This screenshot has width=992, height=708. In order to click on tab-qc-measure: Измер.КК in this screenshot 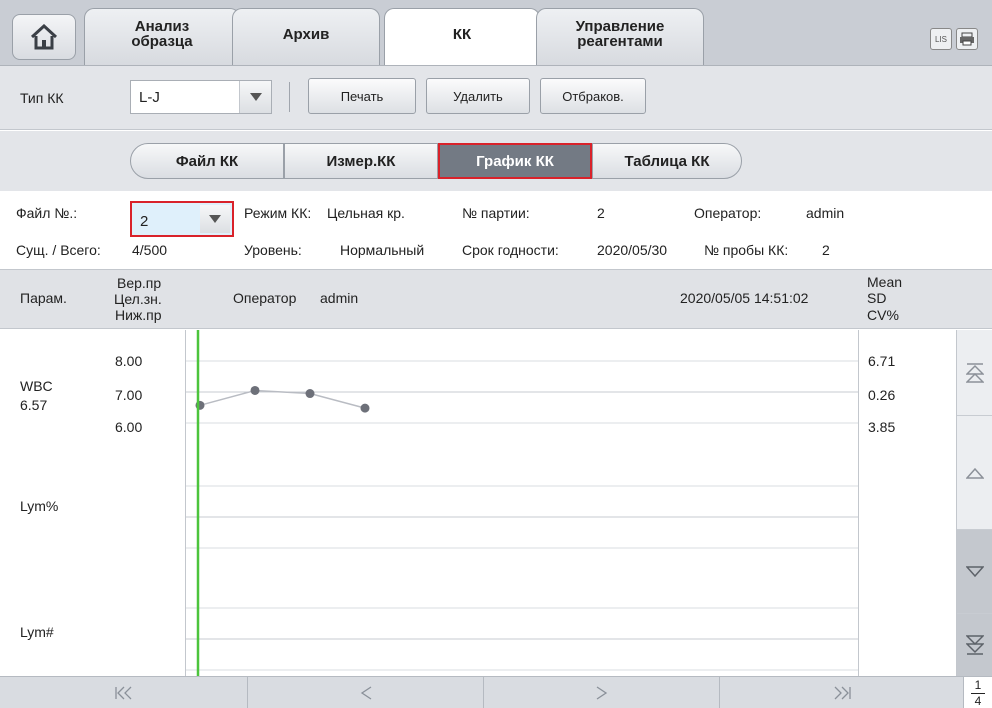, I will do `click(361, 161)`.